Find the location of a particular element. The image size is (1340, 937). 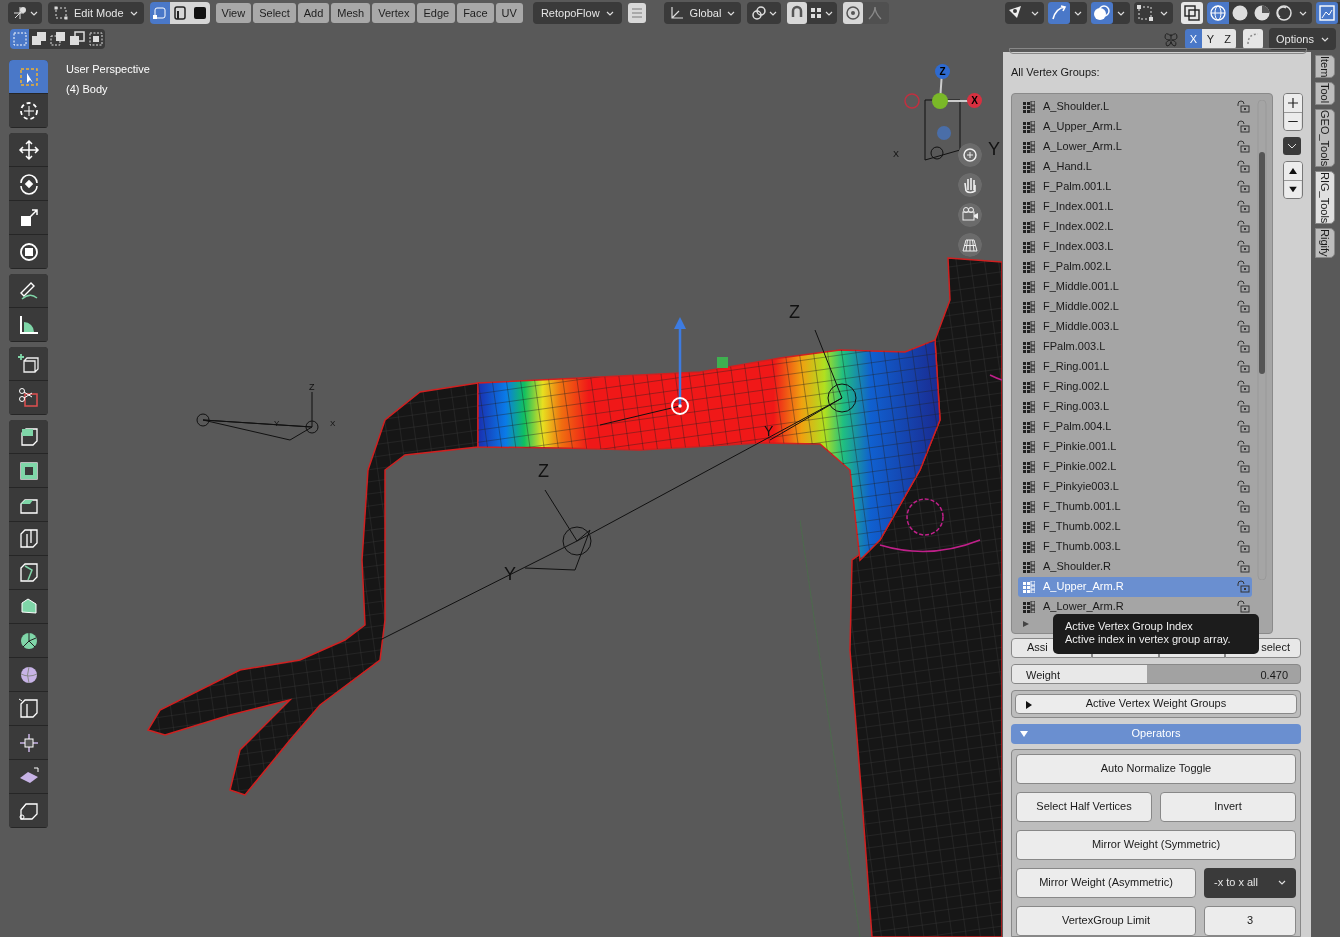

proportional-edit-icon is located at coordinates (853, 13).